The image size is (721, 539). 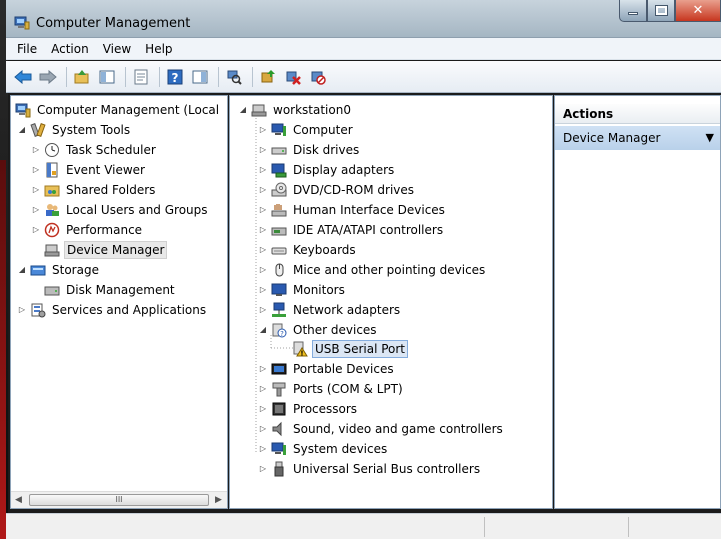 I want to click on scrollbar-grip: III, so click(x=119, y=499).